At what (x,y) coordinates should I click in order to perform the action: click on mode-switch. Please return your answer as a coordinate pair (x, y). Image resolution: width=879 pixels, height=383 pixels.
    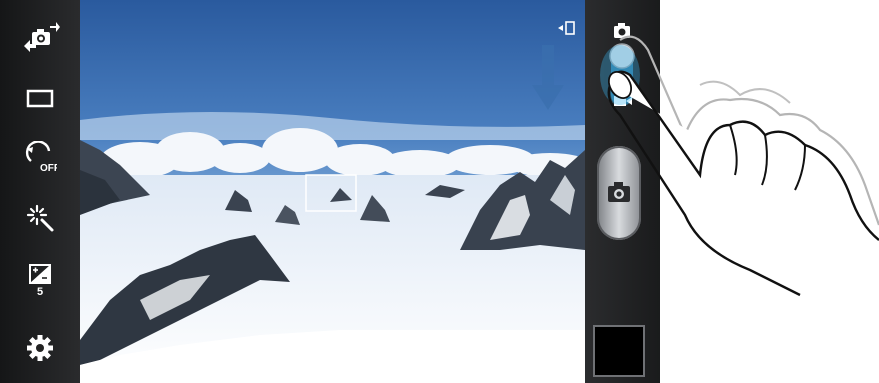
    Looking at the image, I should click on (622, 68).